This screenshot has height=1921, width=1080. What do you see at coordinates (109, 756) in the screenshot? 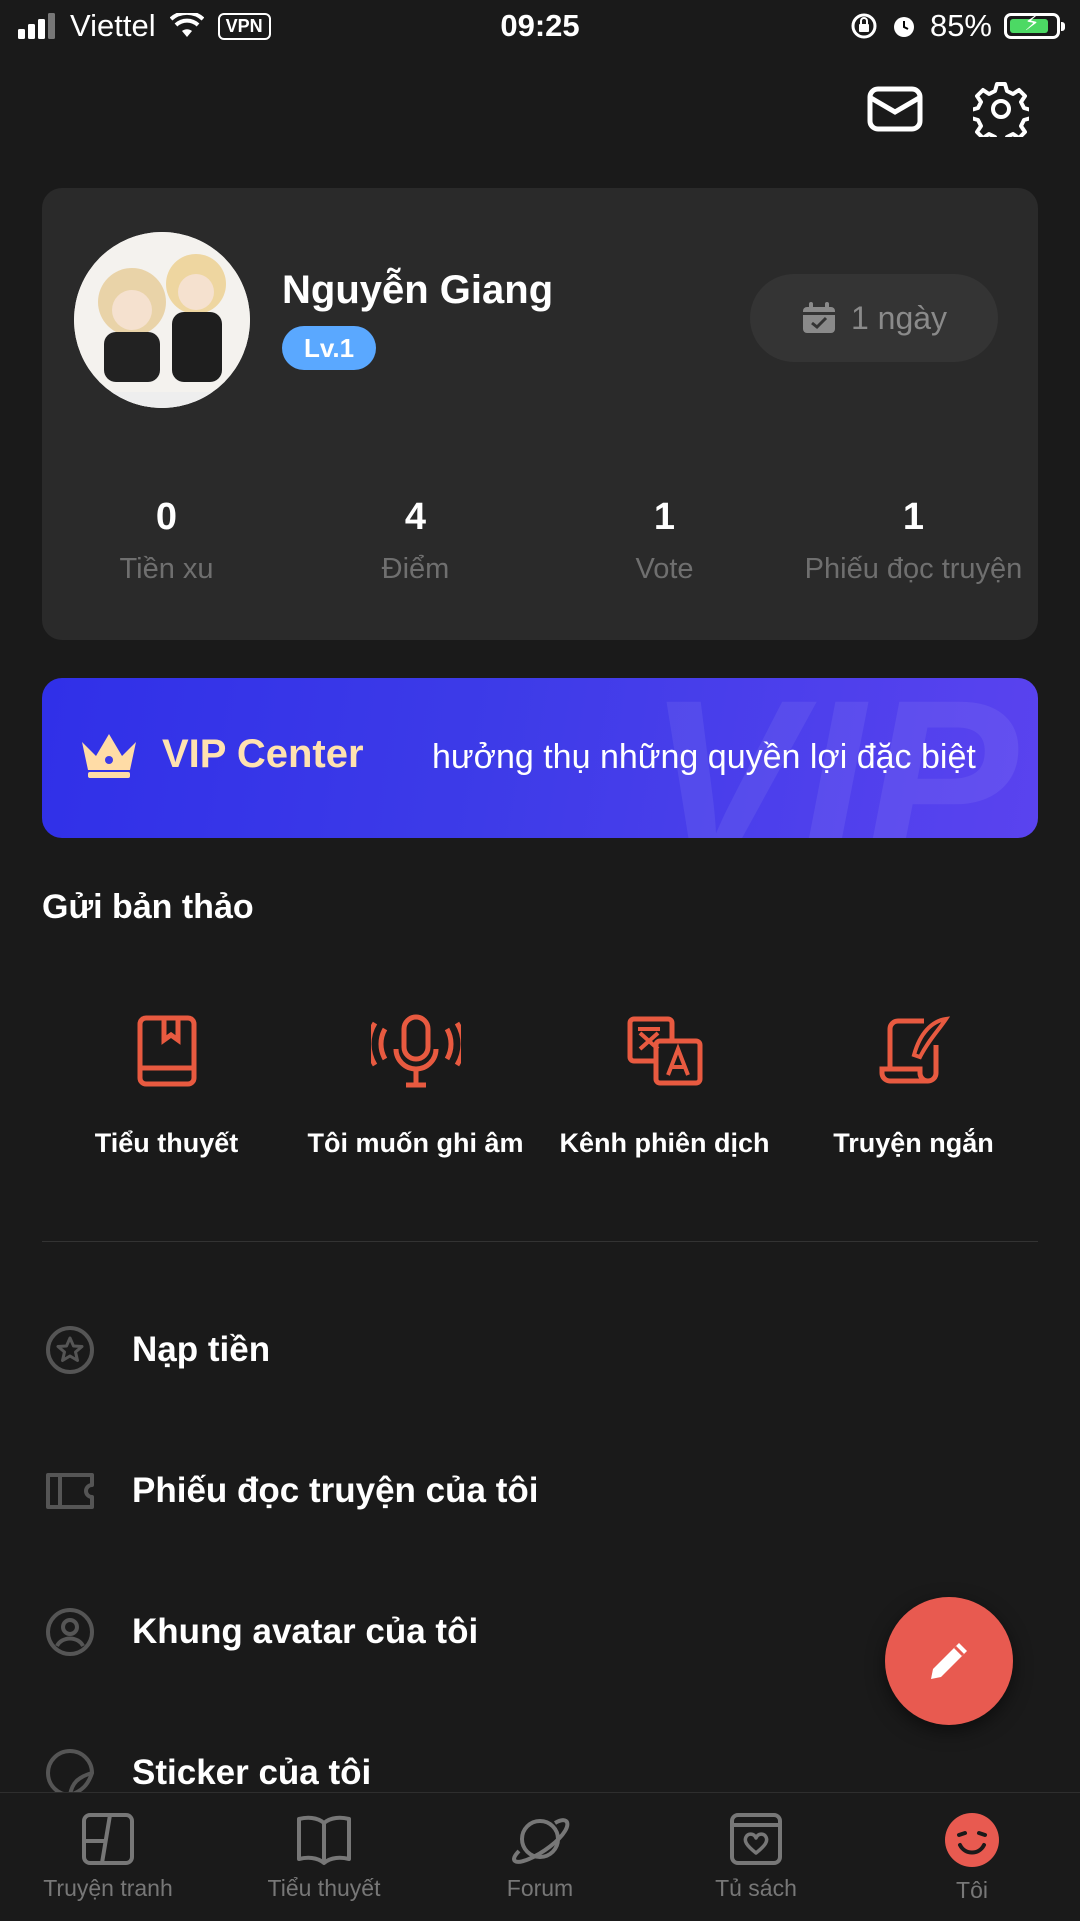
I see `crown-icon` at bounding box center [109, 756].